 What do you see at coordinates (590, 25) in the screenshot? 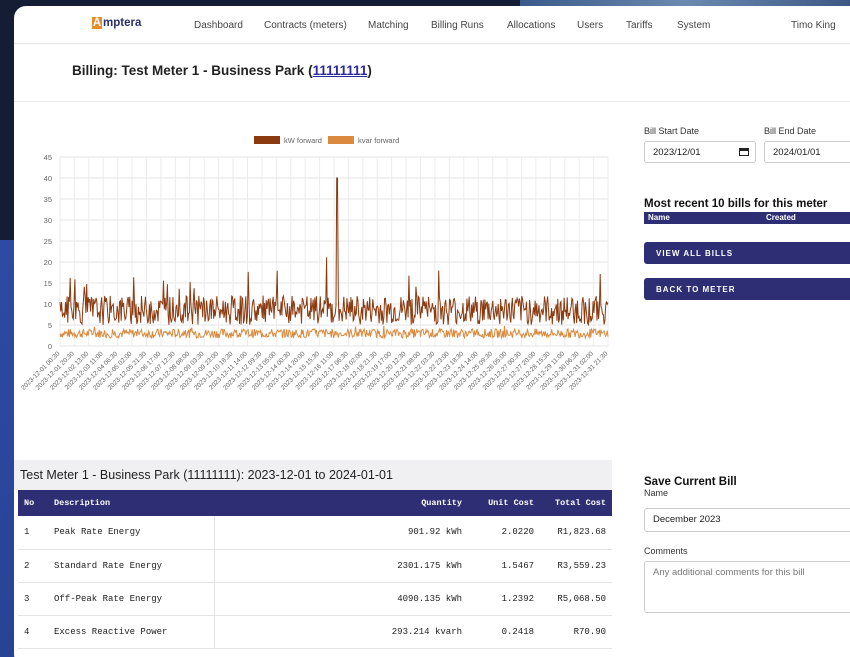
I see `nav-users: Users` at bounding box center [590, 25].